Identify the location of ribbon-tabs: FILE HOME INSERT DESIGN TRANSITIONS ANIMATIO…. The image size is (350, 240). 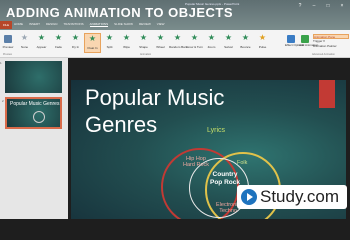
(175, 24).